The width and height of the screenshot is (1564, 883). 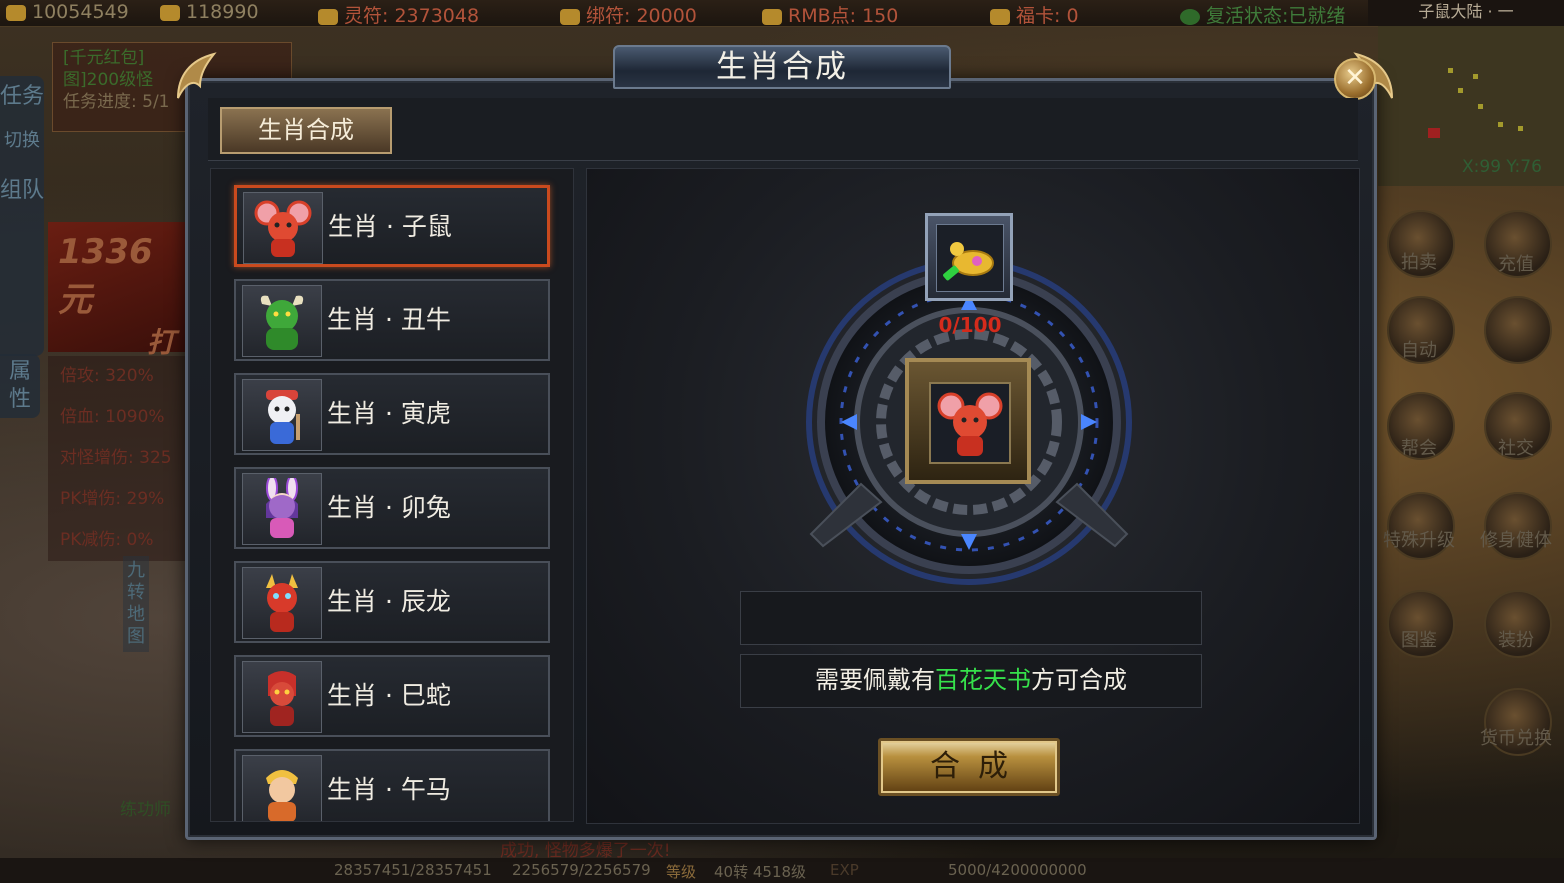 I want to click on stat-row: PK减伤: 0%, so click(x=107, y=540).